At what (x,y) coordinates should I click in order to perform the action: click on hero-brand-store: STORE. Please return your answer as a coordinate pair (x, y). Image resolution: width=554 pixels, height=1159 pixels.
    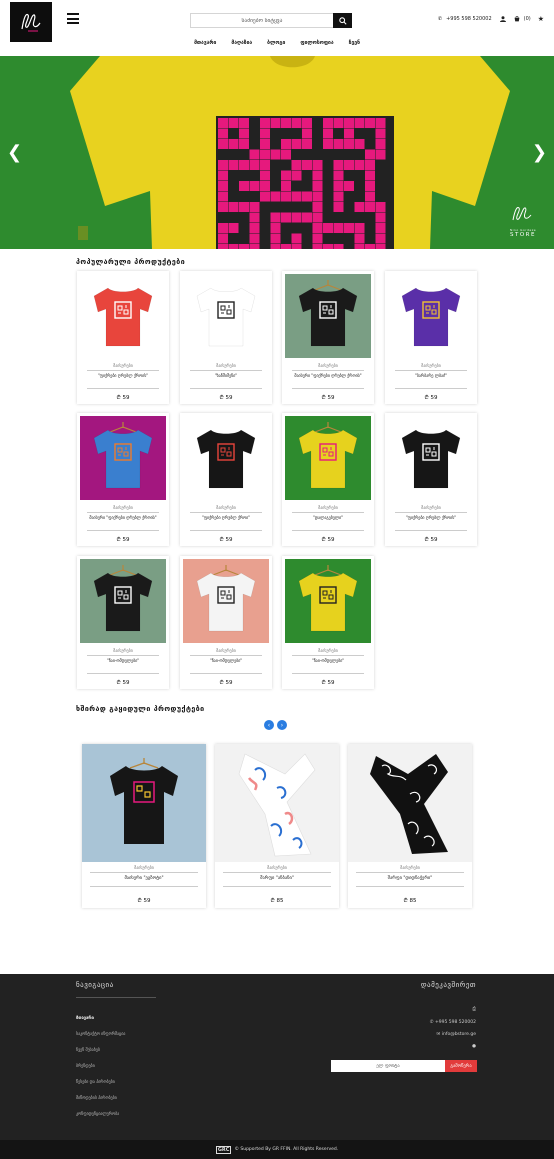
    Looking at the image, I should click on (523, 235).